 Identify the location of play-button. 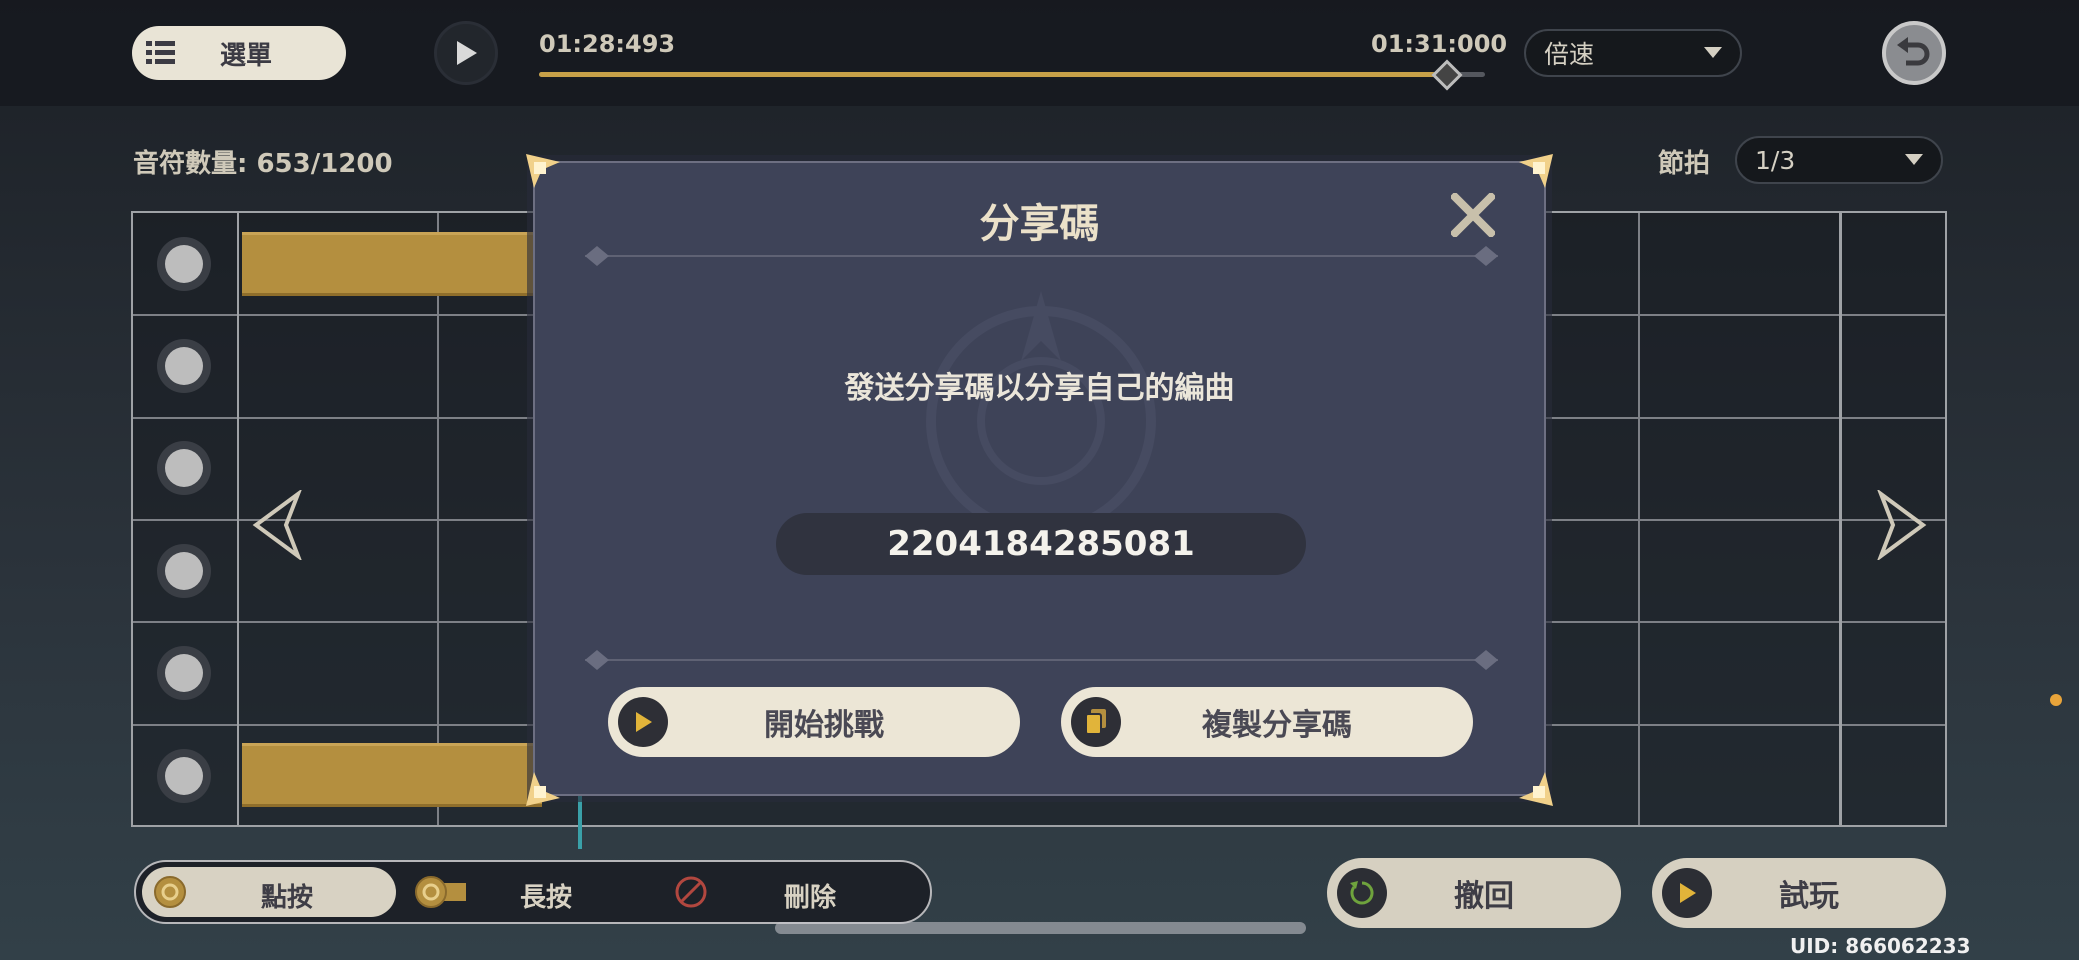
(466, 53).